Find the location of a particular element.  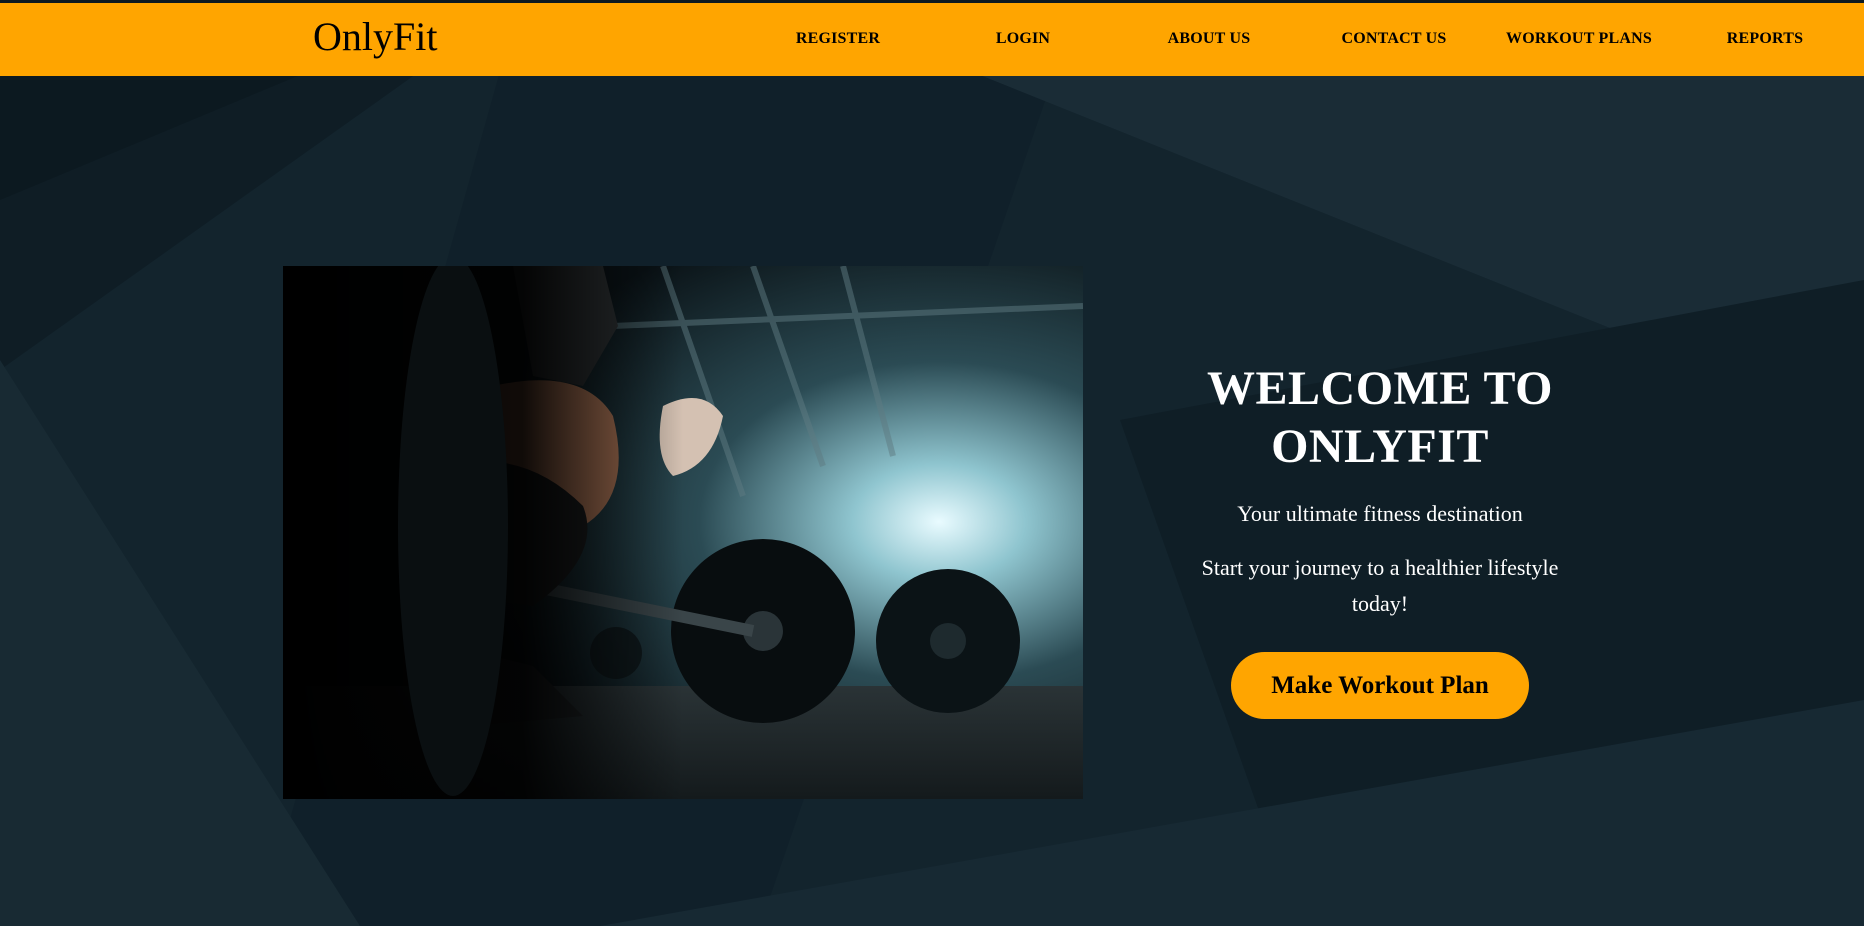

nav-about-us-link: ABOUT US is located at coordinates (1209, 39).